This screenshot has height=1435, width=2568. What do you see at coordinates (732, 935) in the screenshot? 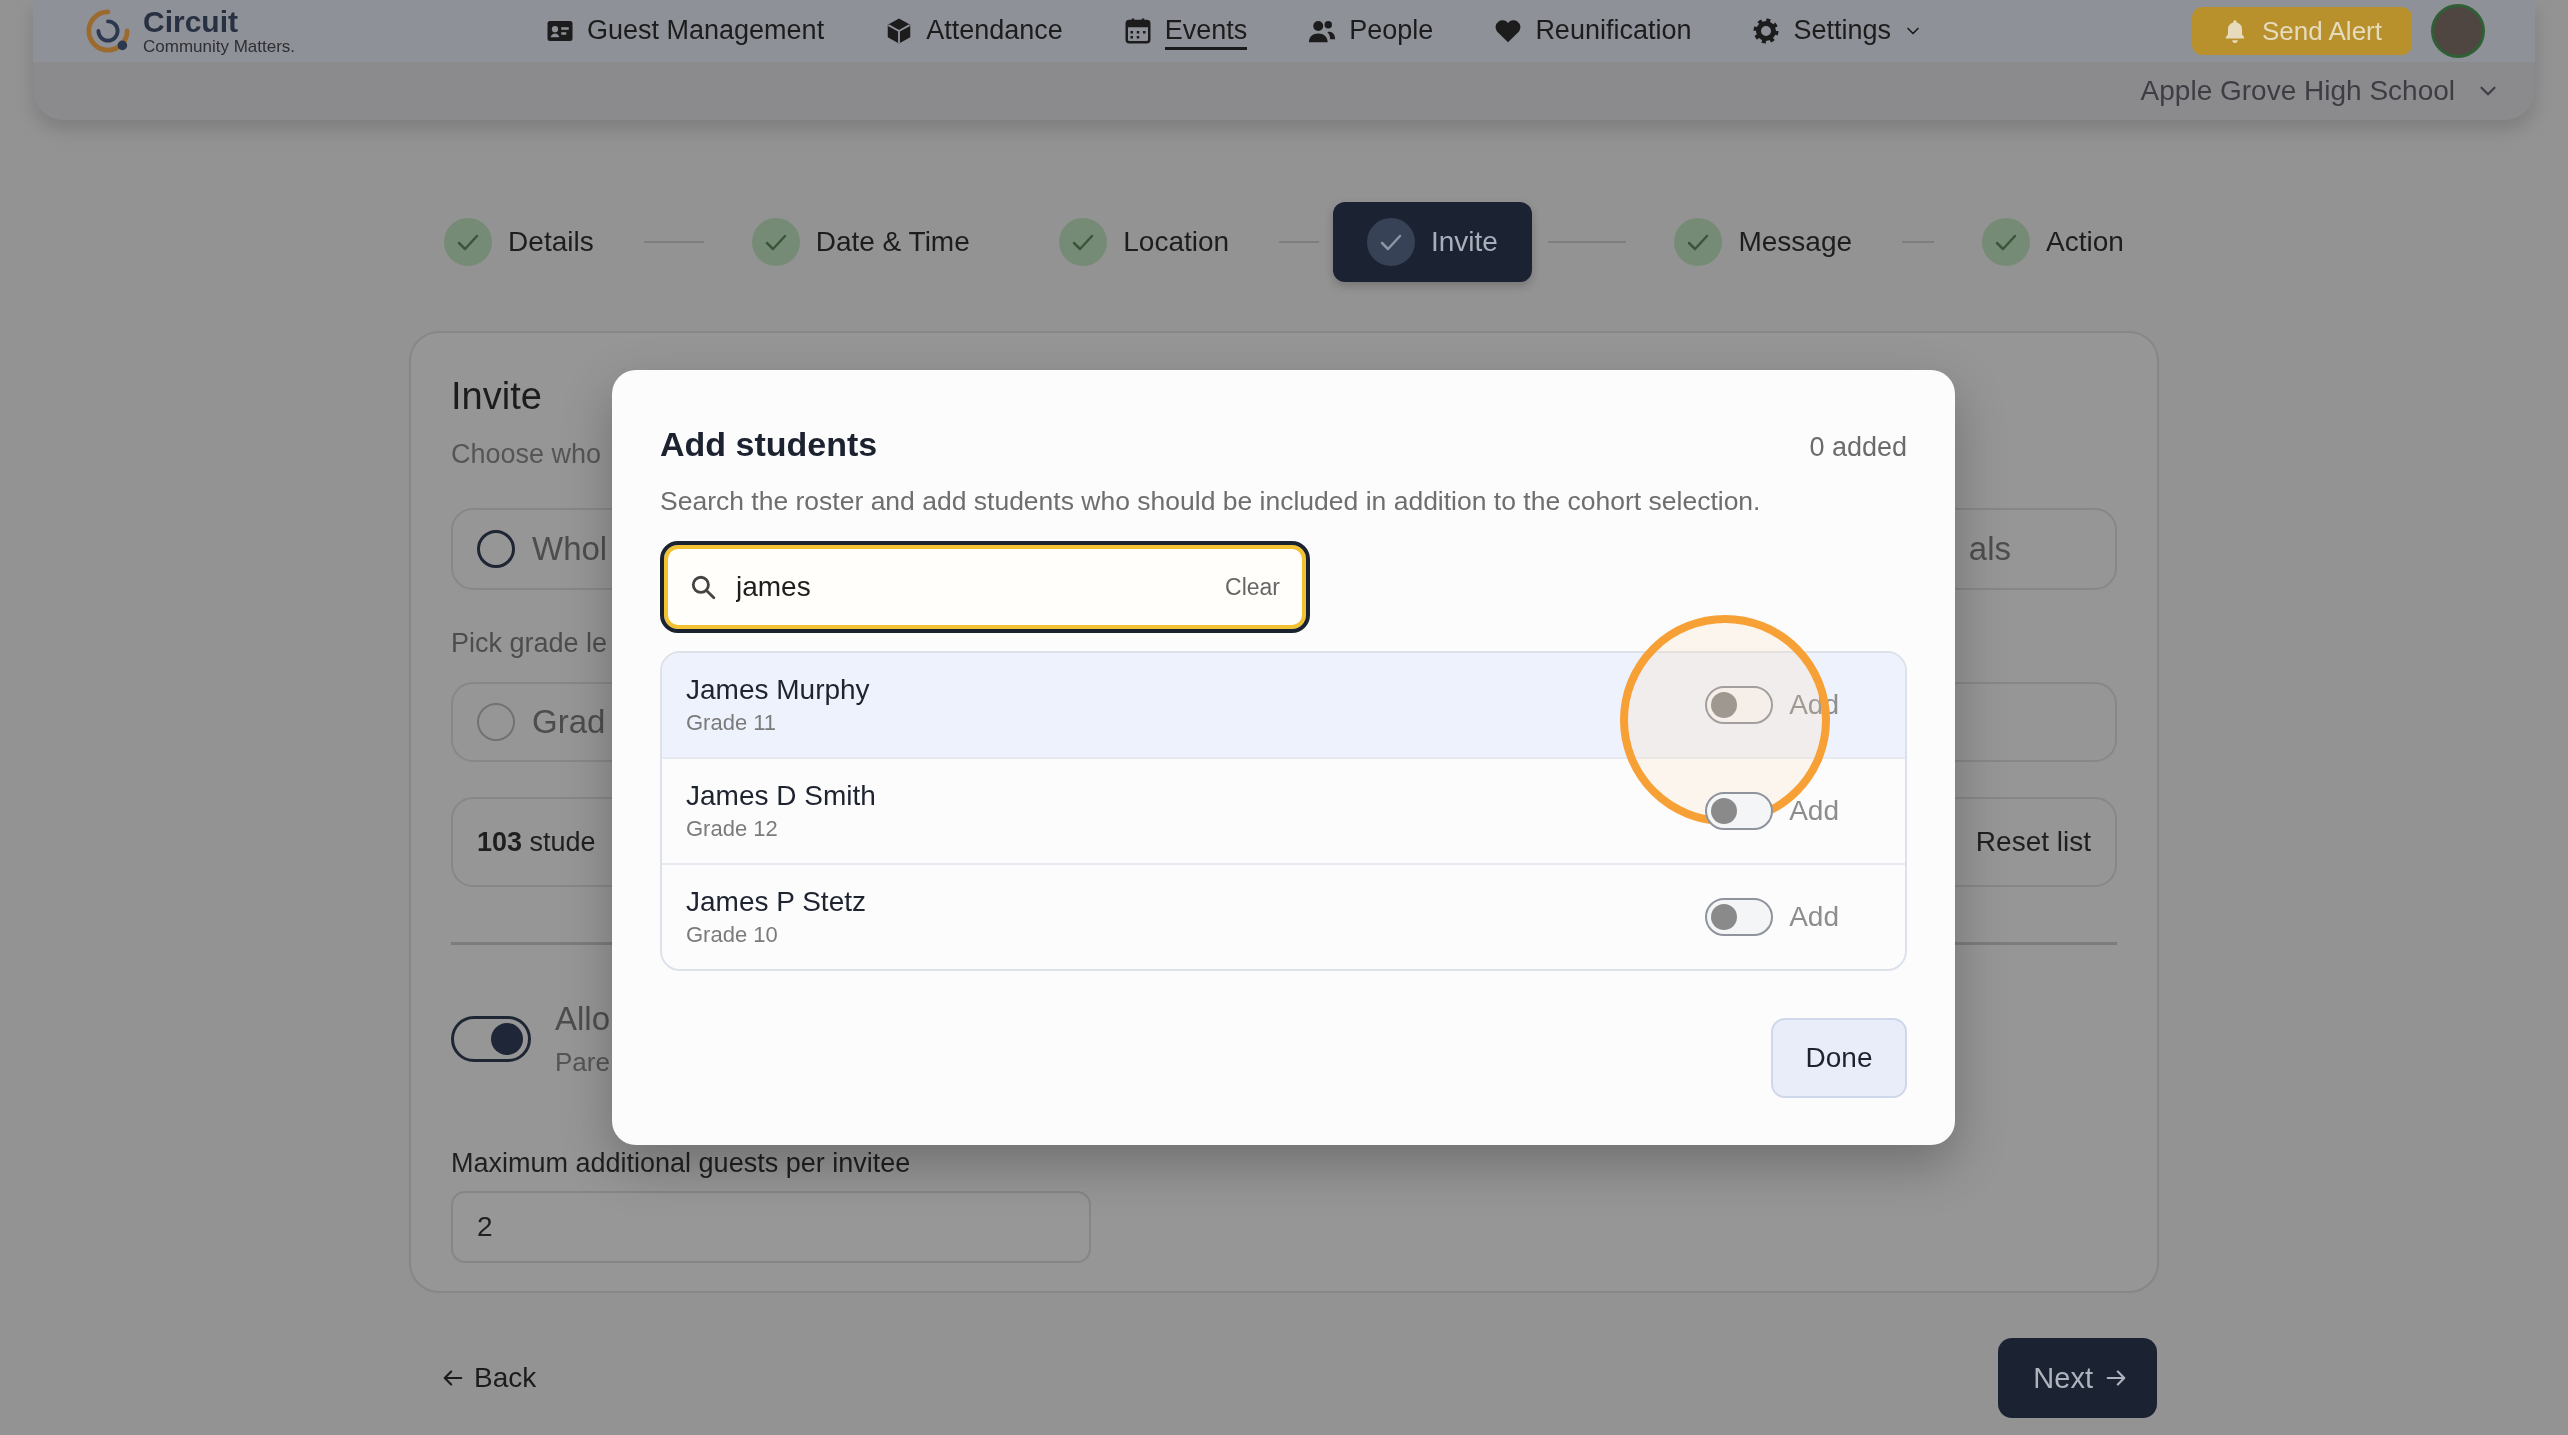
I see `student-grade: Grade 10` at bounding box center [732, 935].